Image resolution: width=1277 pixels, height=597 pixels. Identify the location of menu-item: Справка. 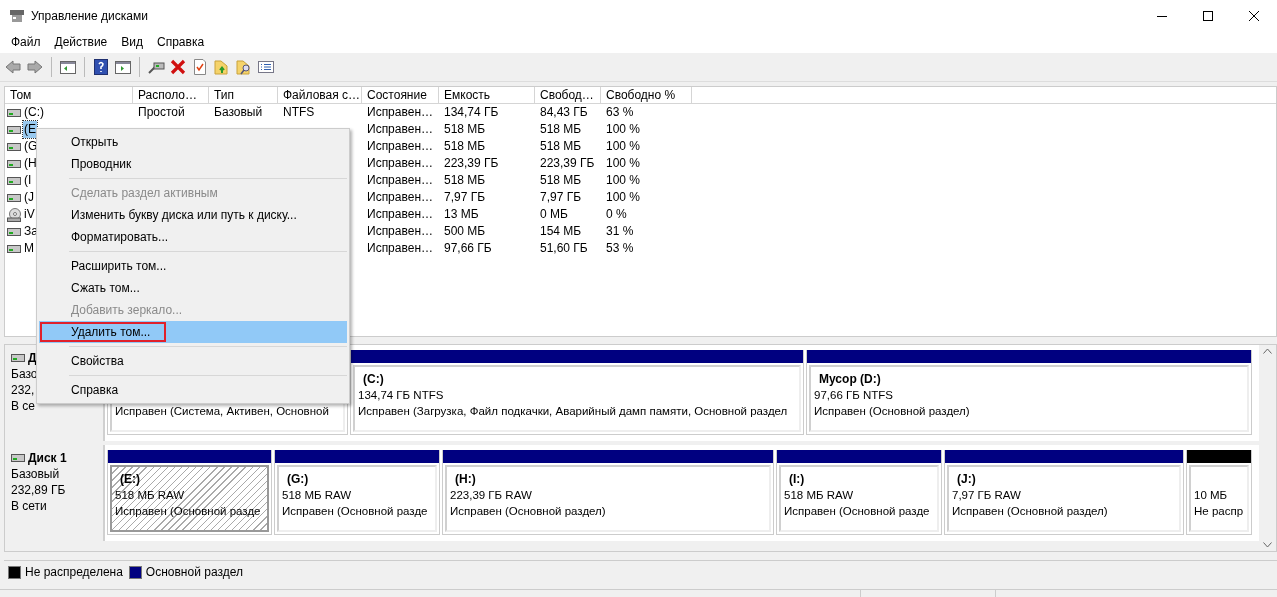
(181, 42).